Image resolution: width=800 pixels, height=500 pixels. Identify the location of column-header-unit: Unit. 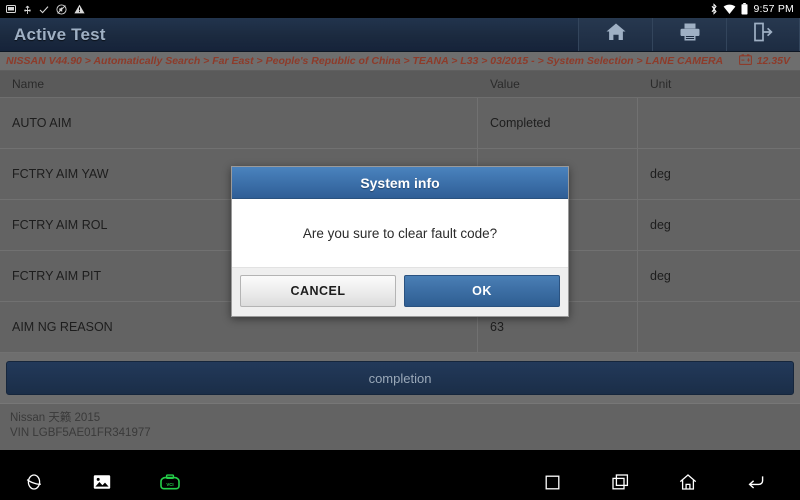
(661, 84).